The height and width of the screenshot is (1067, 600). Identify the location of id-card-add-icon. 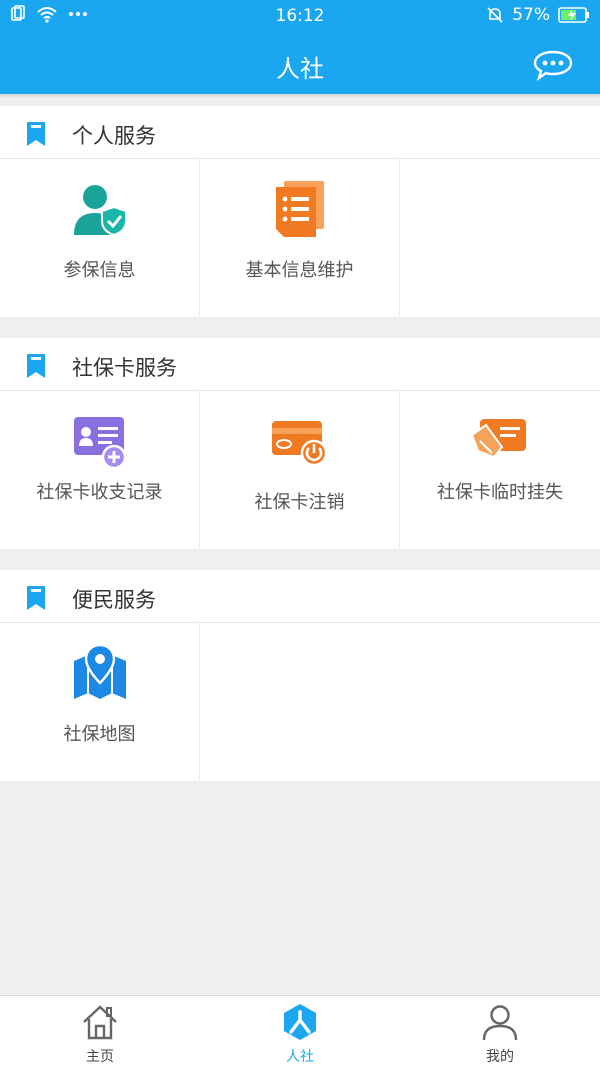
(100, 443).